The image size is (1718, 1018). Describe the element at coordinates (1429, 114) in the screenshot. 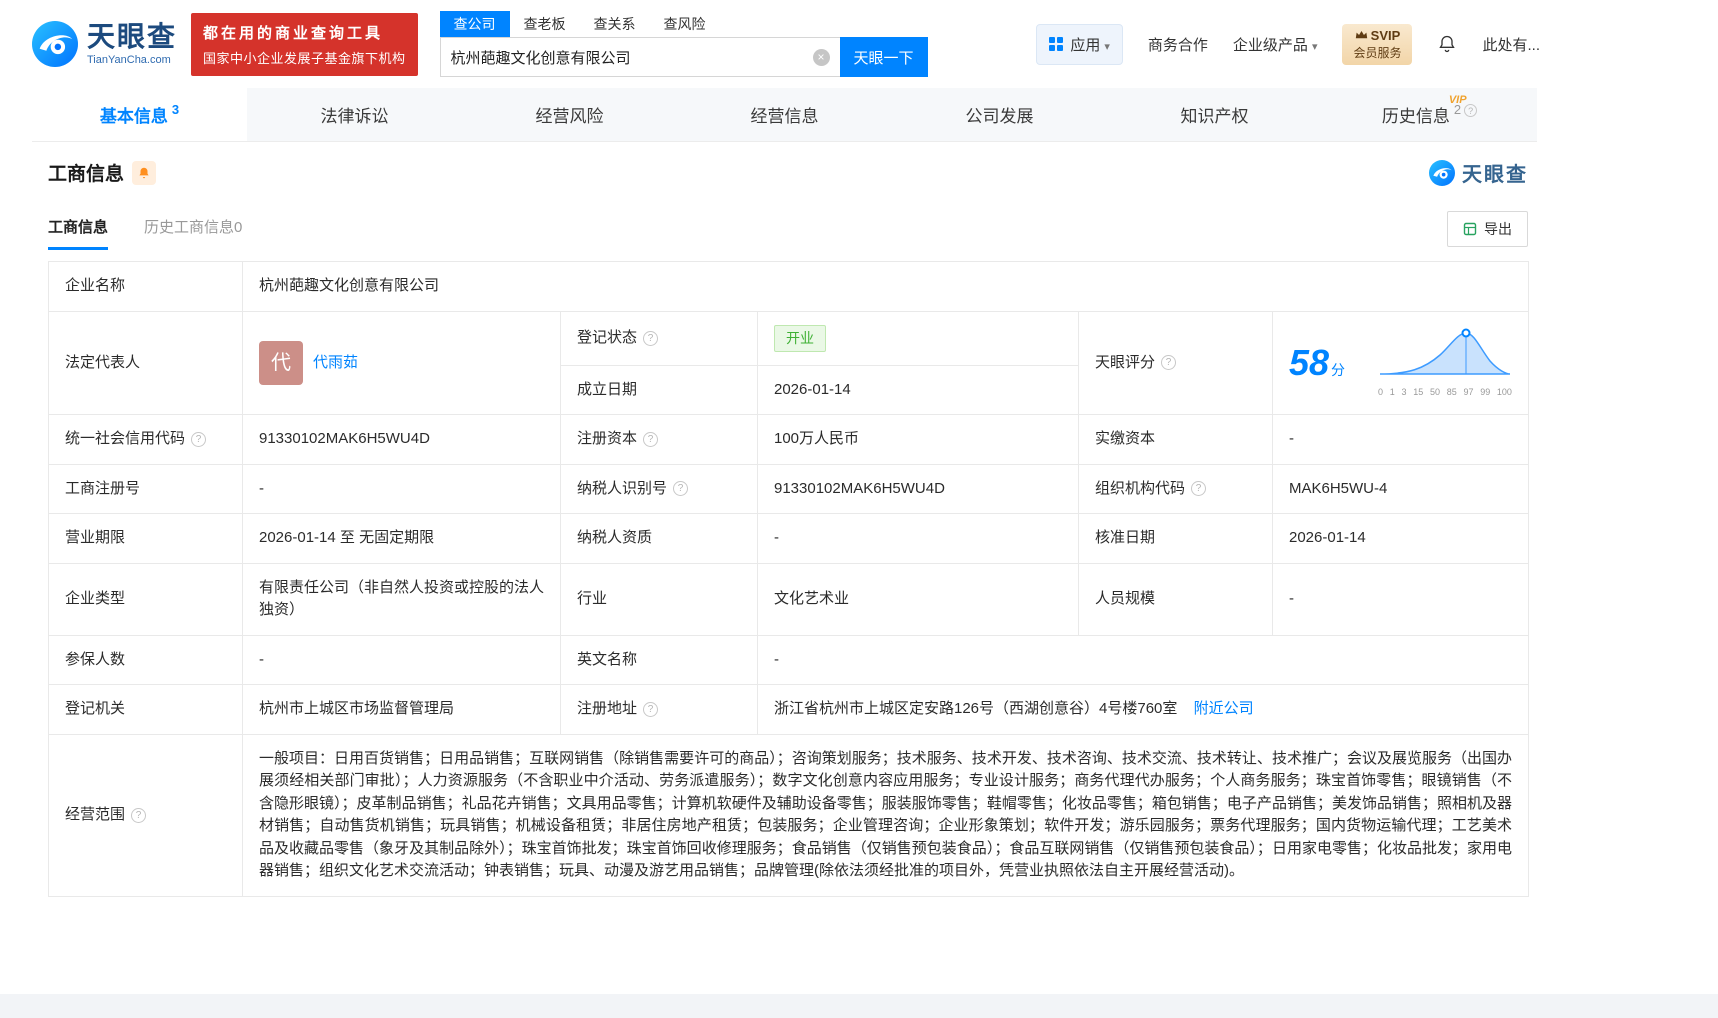

I see `tab-history-info: VIP 历史信息 2` at that location.